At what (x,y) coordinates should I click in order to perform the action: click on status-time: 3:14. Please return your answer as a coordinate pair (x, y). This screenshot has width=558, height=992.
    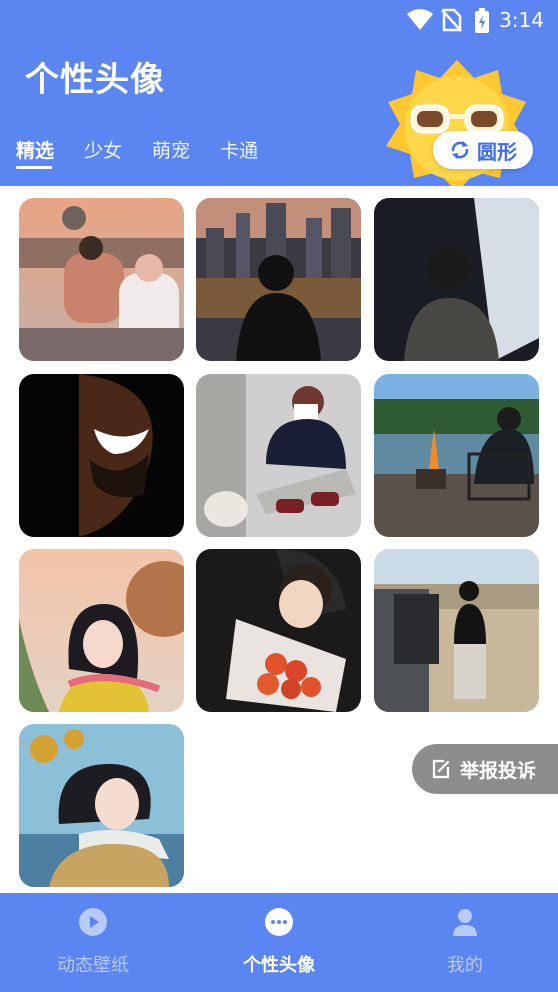
    Looking at the image, I should click on (521, 20).